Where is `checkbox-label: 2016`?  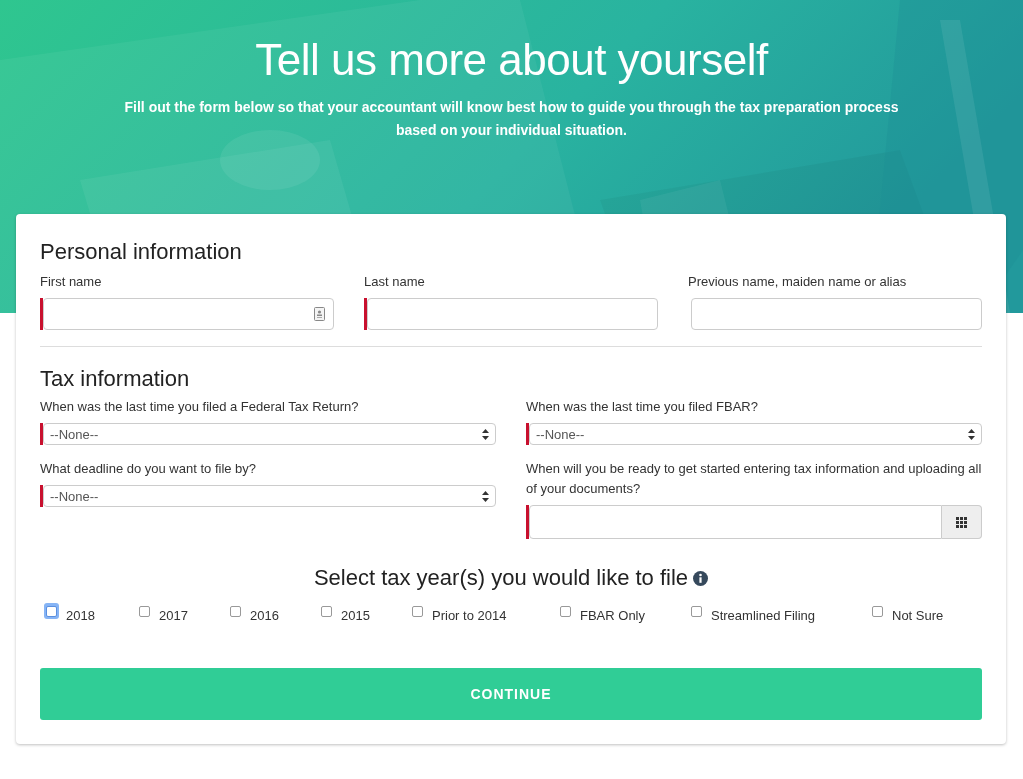
checkbox-label: 2016 is located at coordinates (264, 615).